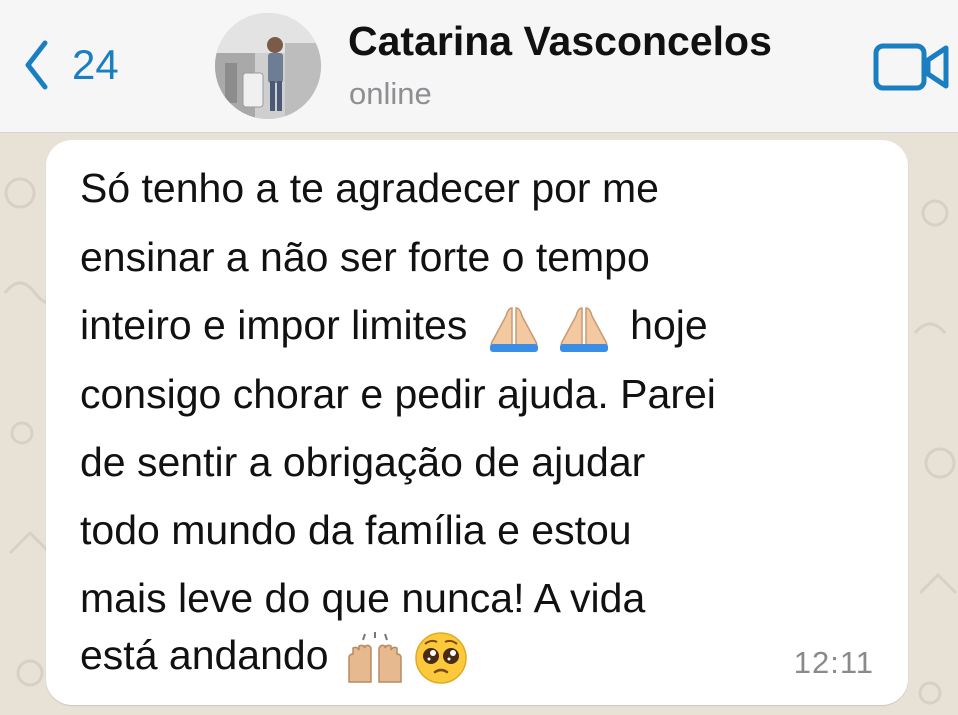 The image size is (958, 715). Describe the element at coordinates (669, 325) in the screenshot. I see `message-text: hoje` at that location.